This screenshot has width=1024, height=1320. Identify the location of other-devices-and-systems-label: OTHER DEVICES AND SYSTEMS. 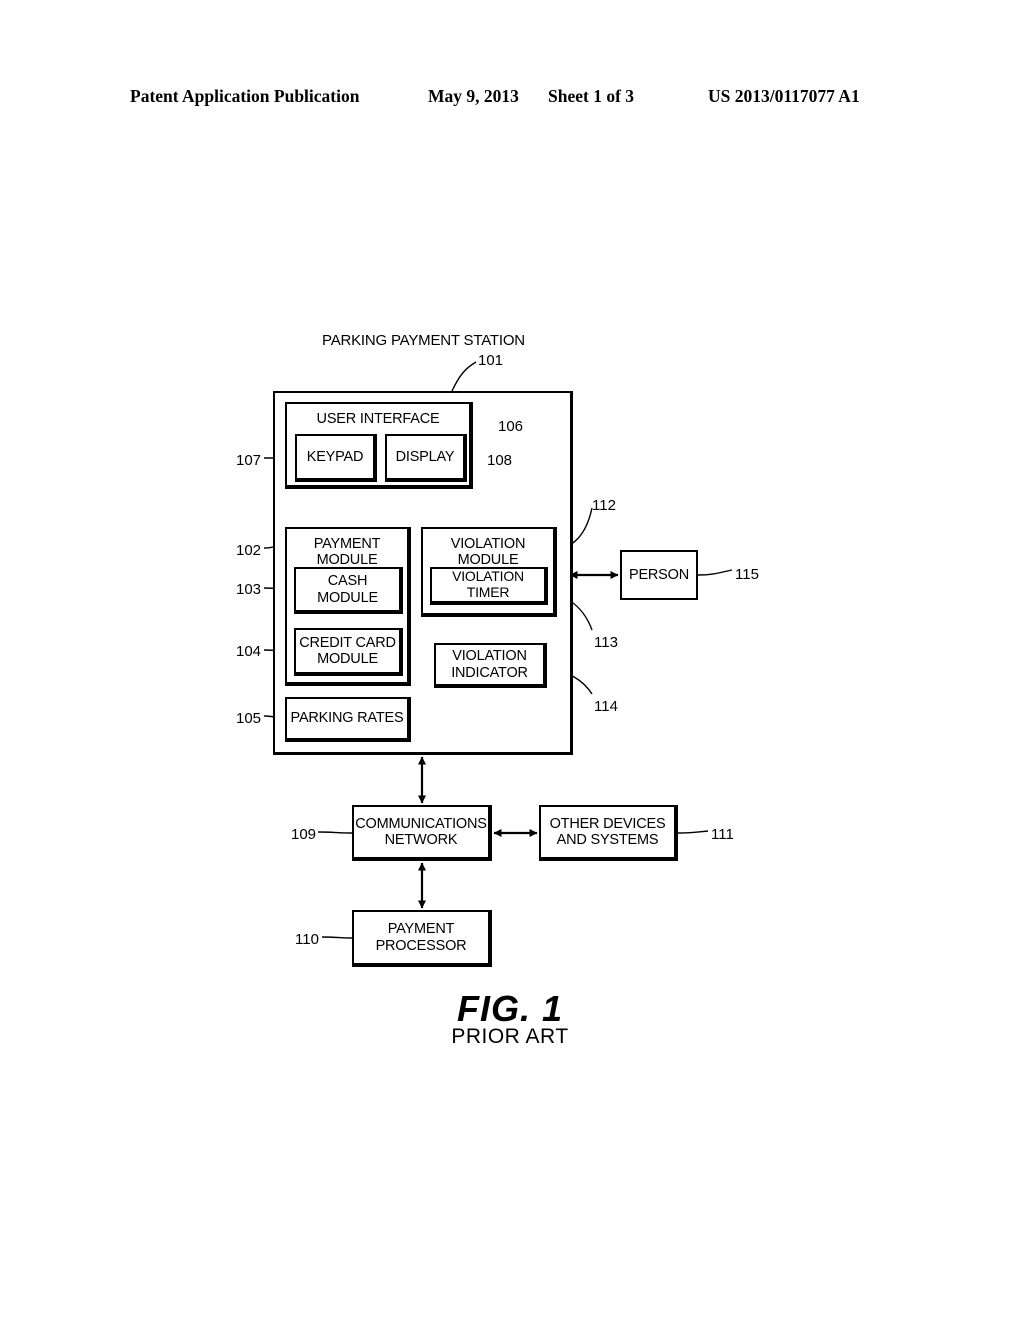
(607, 831).